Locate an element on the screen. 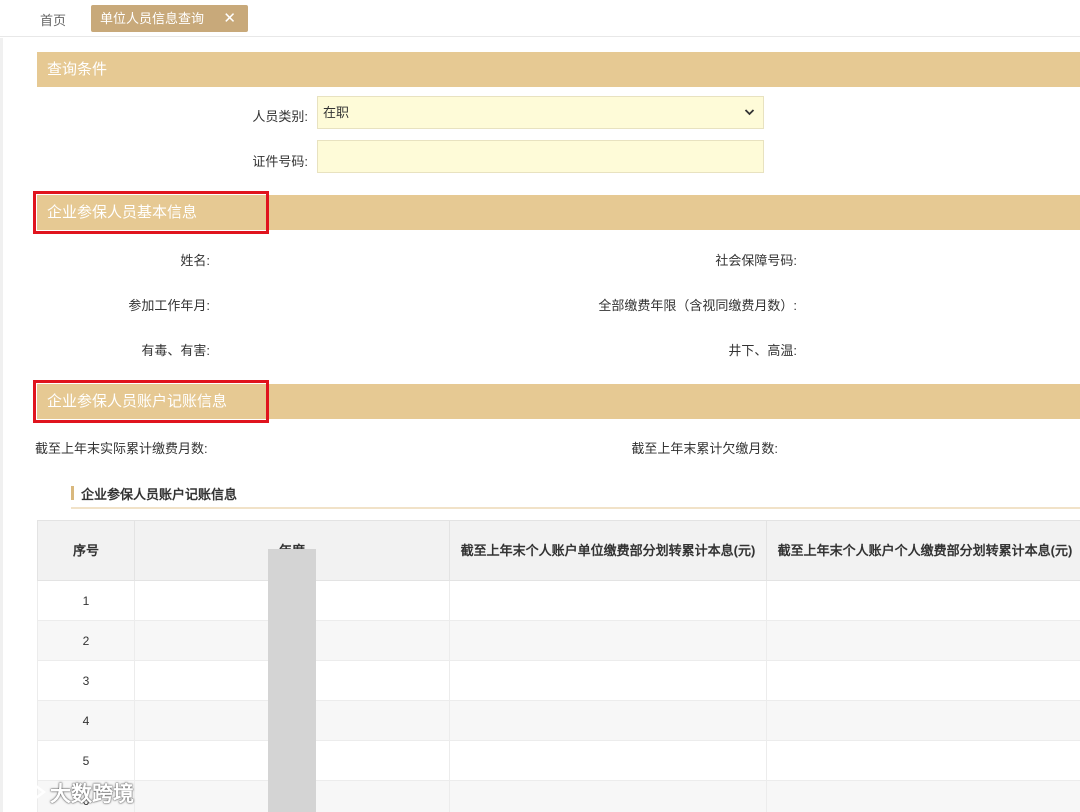 The height and width of the screenshot is (812, 1080). table-row: 3 is located at coordinates (558, 680).